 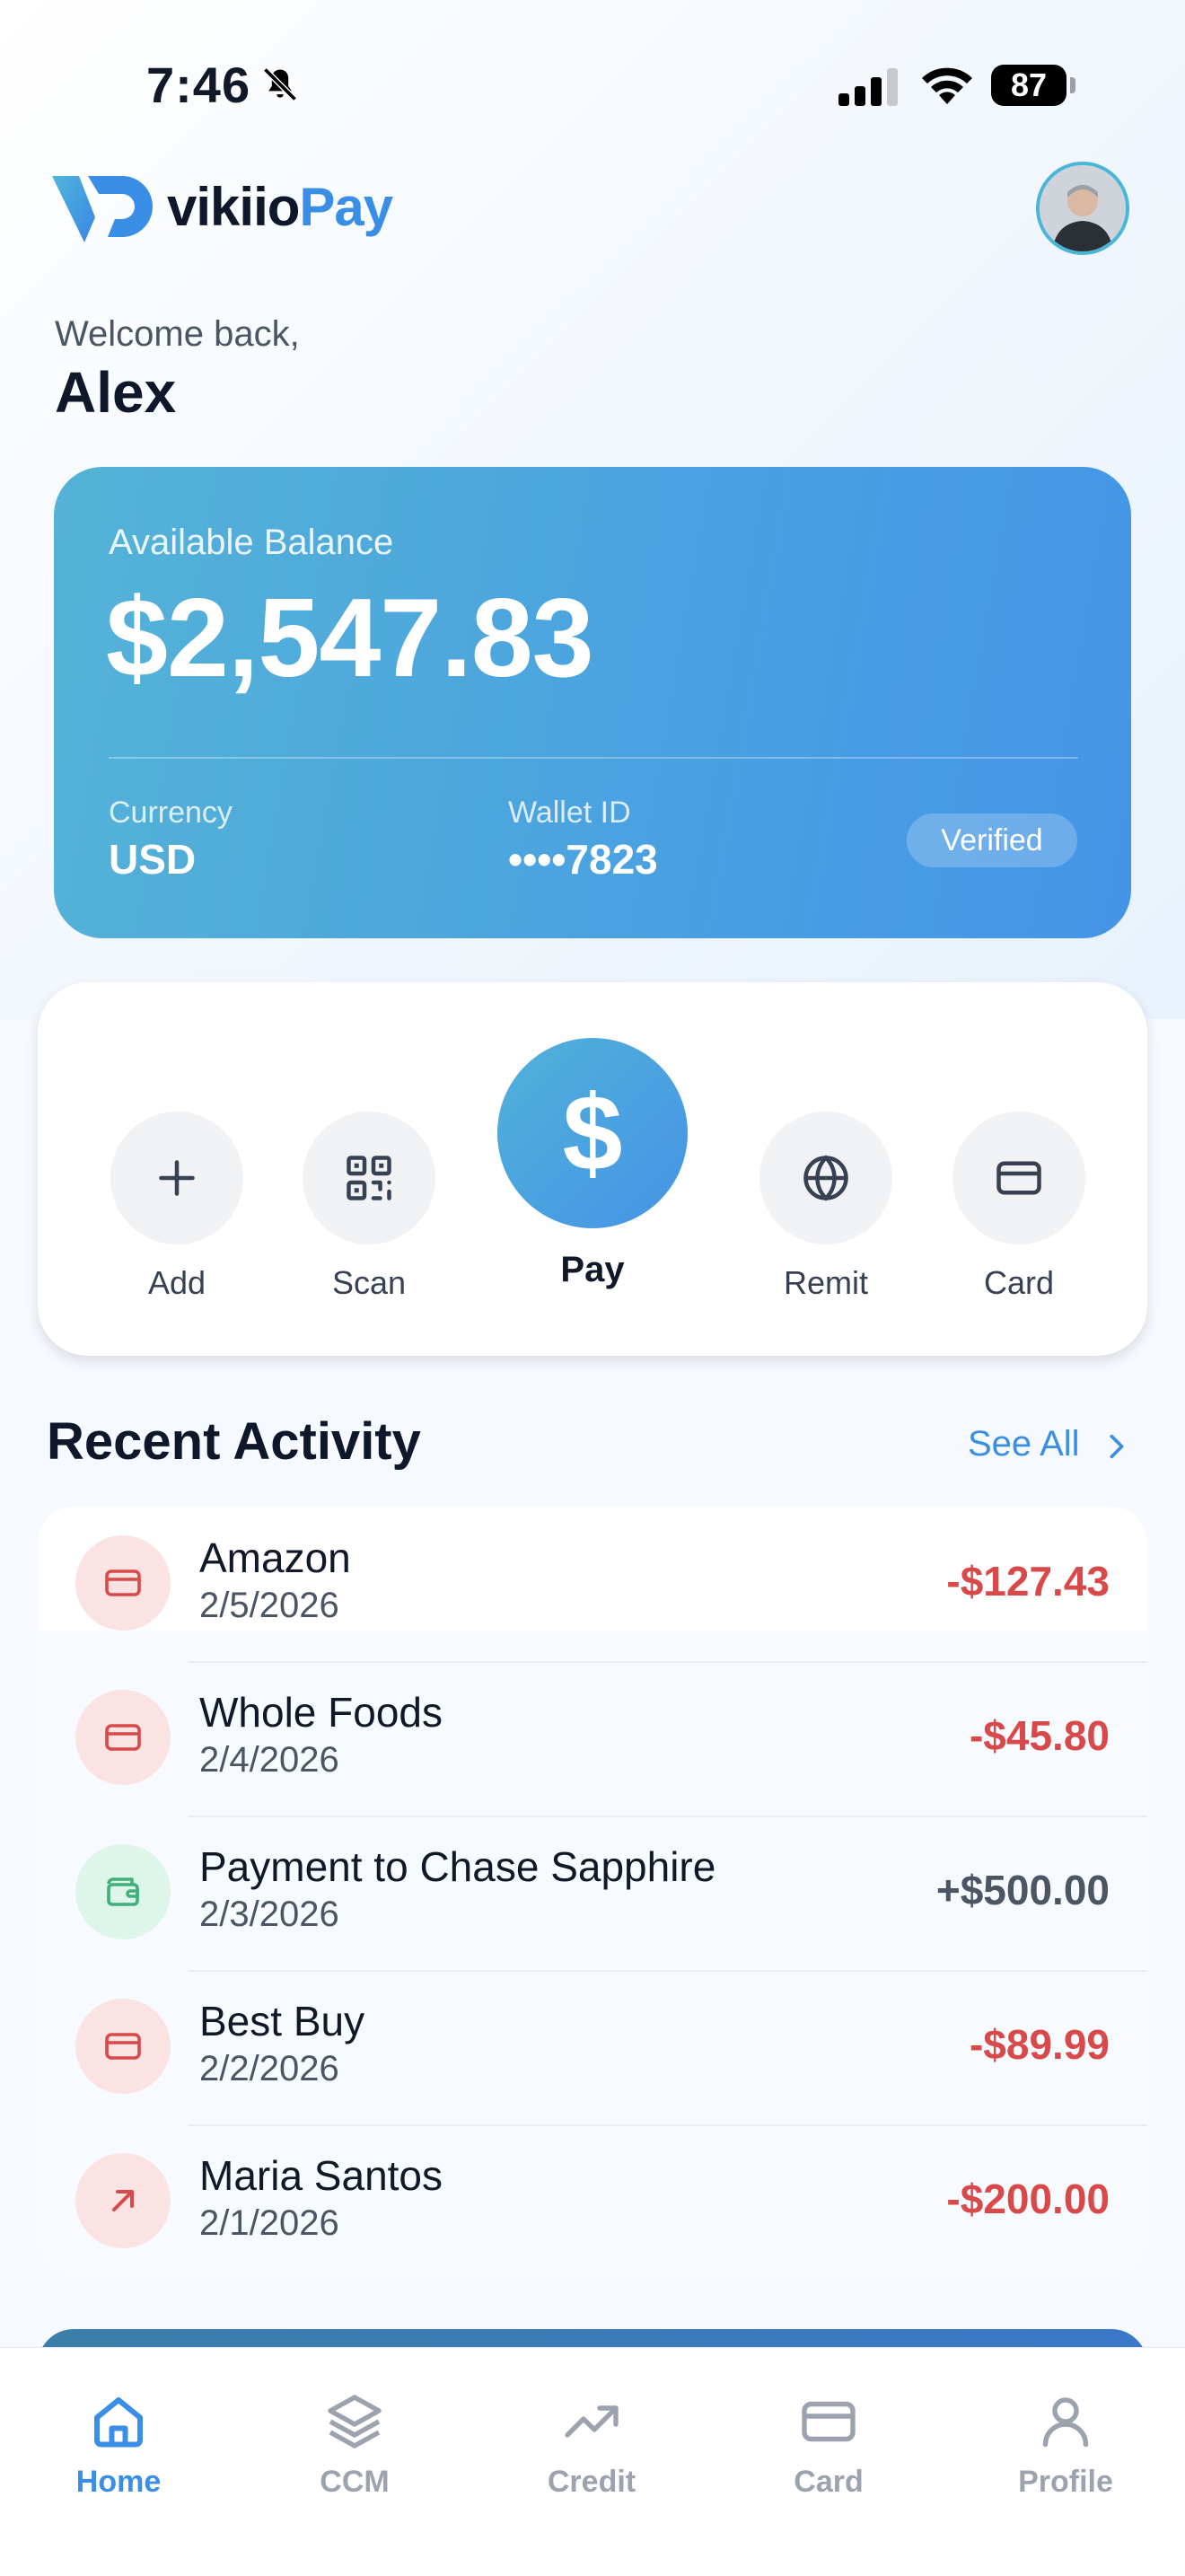 I want to click on tab-home: Home, so click(x=118, y=2444).